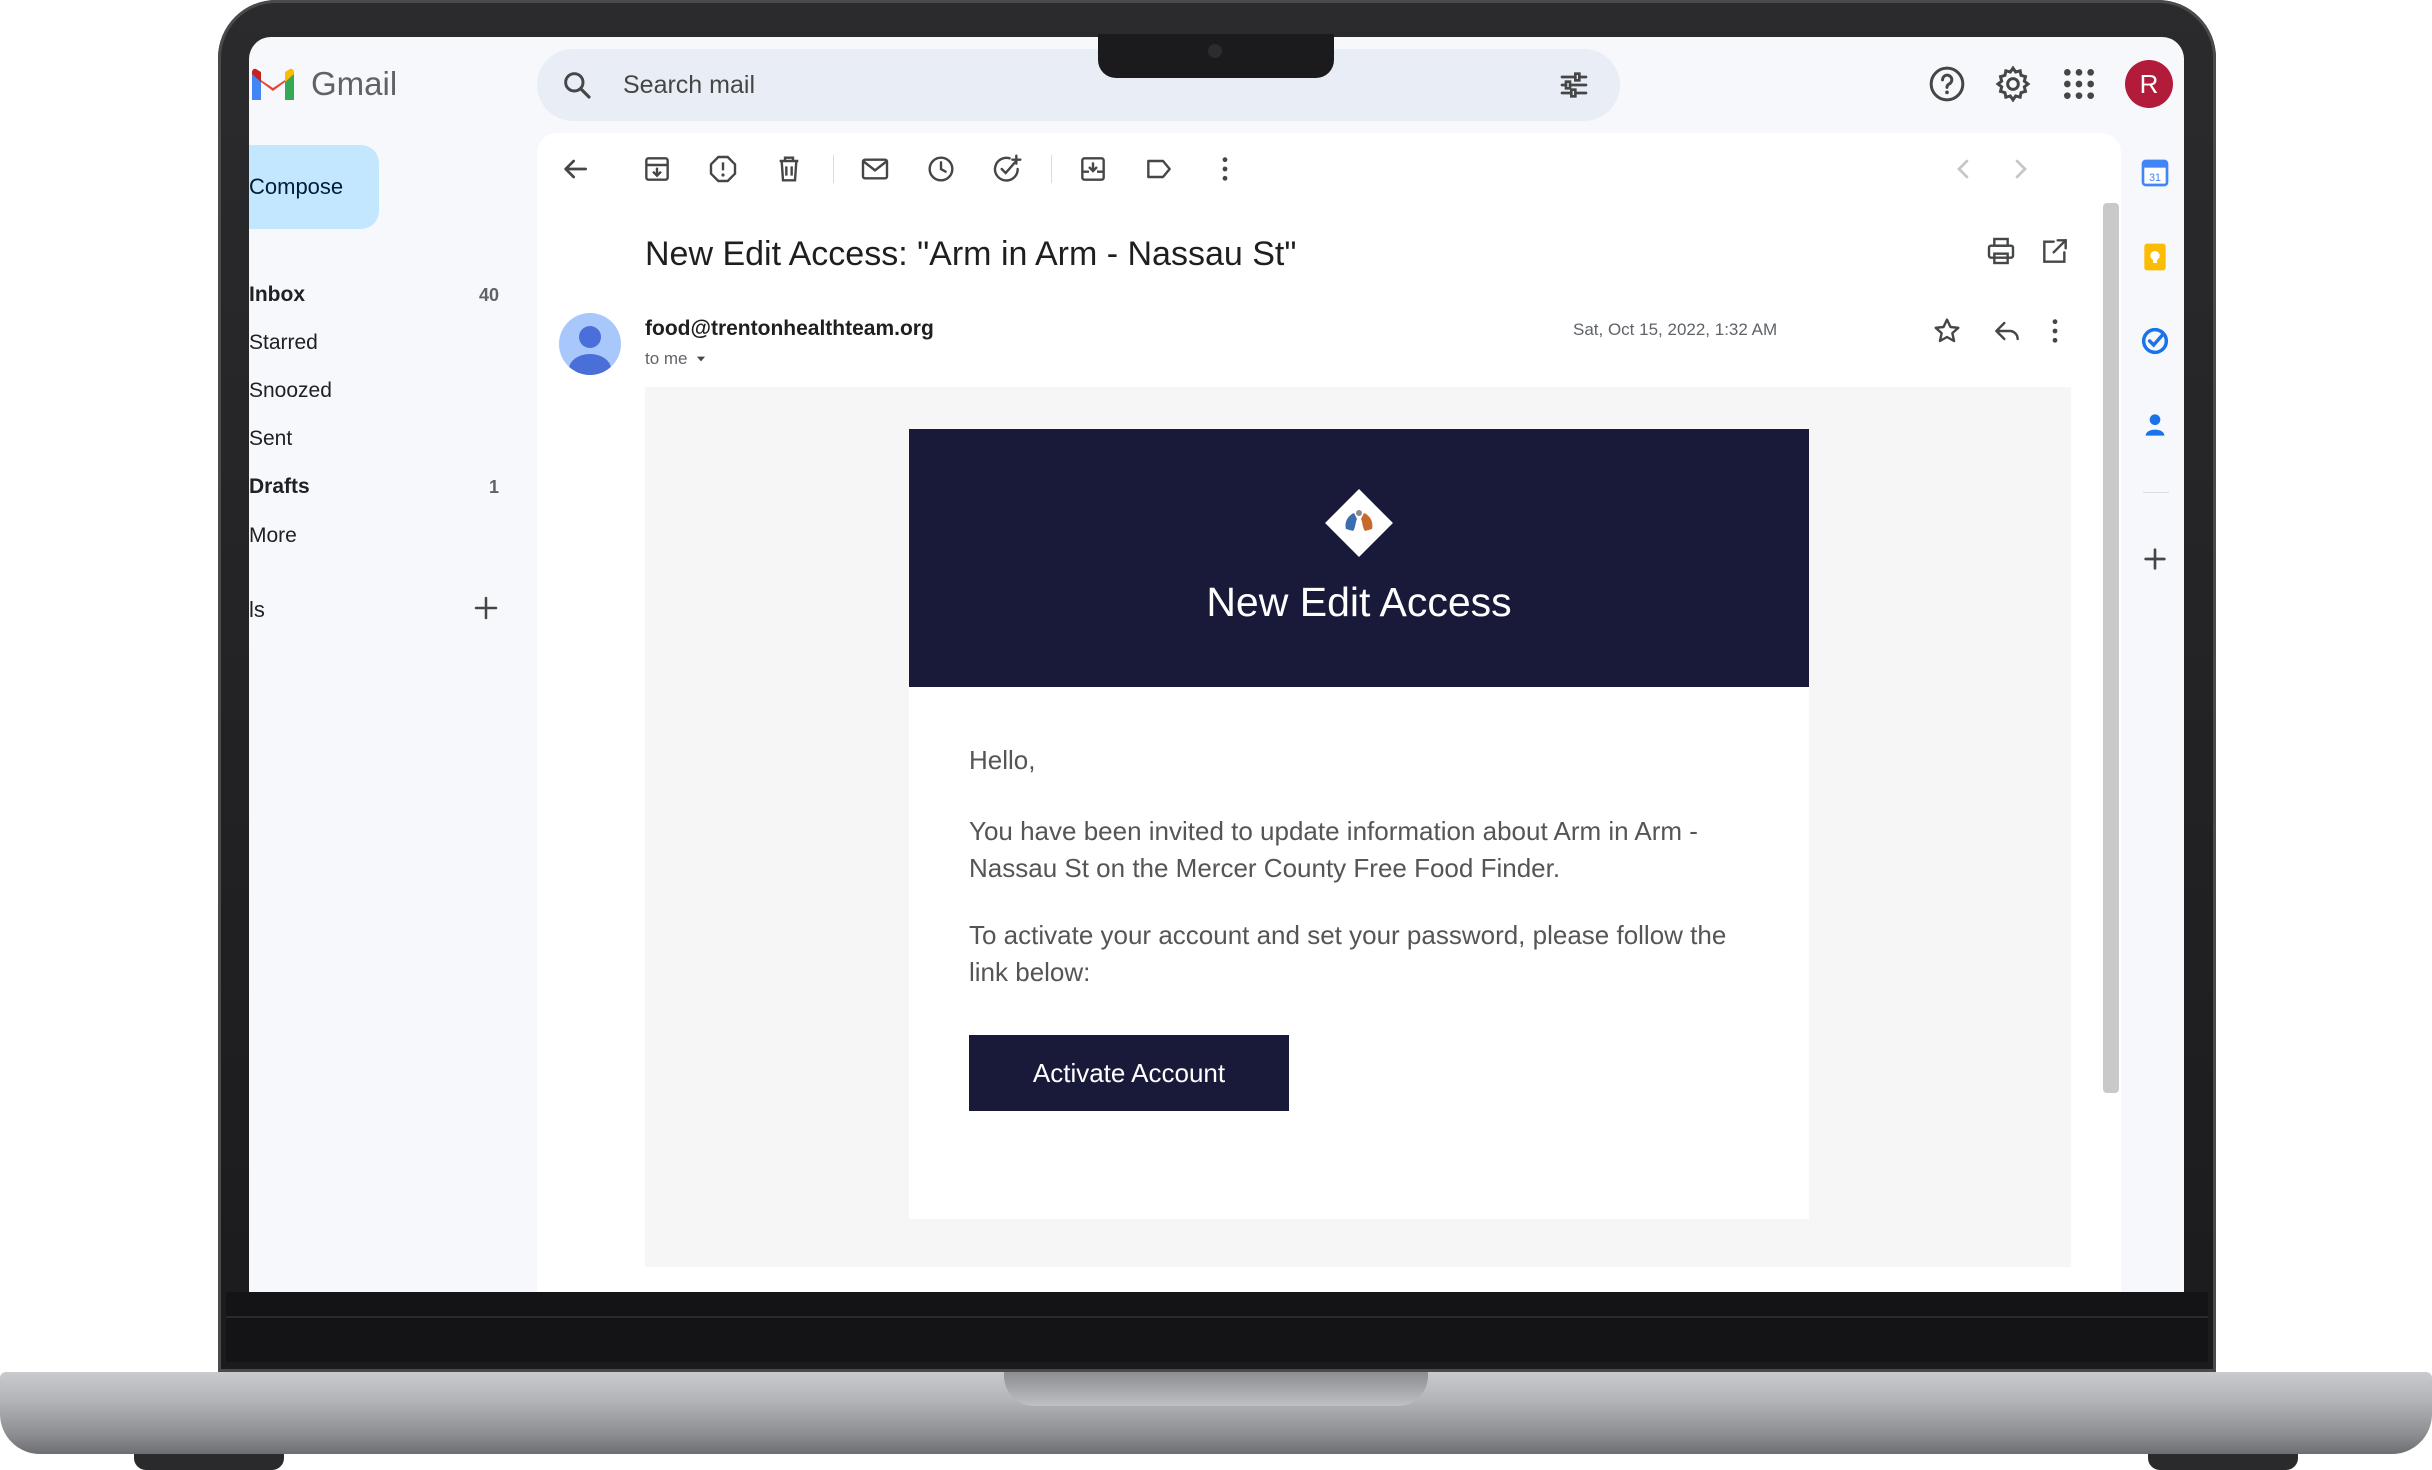  I want to click on recipient-details: to me, so click(676, 359).